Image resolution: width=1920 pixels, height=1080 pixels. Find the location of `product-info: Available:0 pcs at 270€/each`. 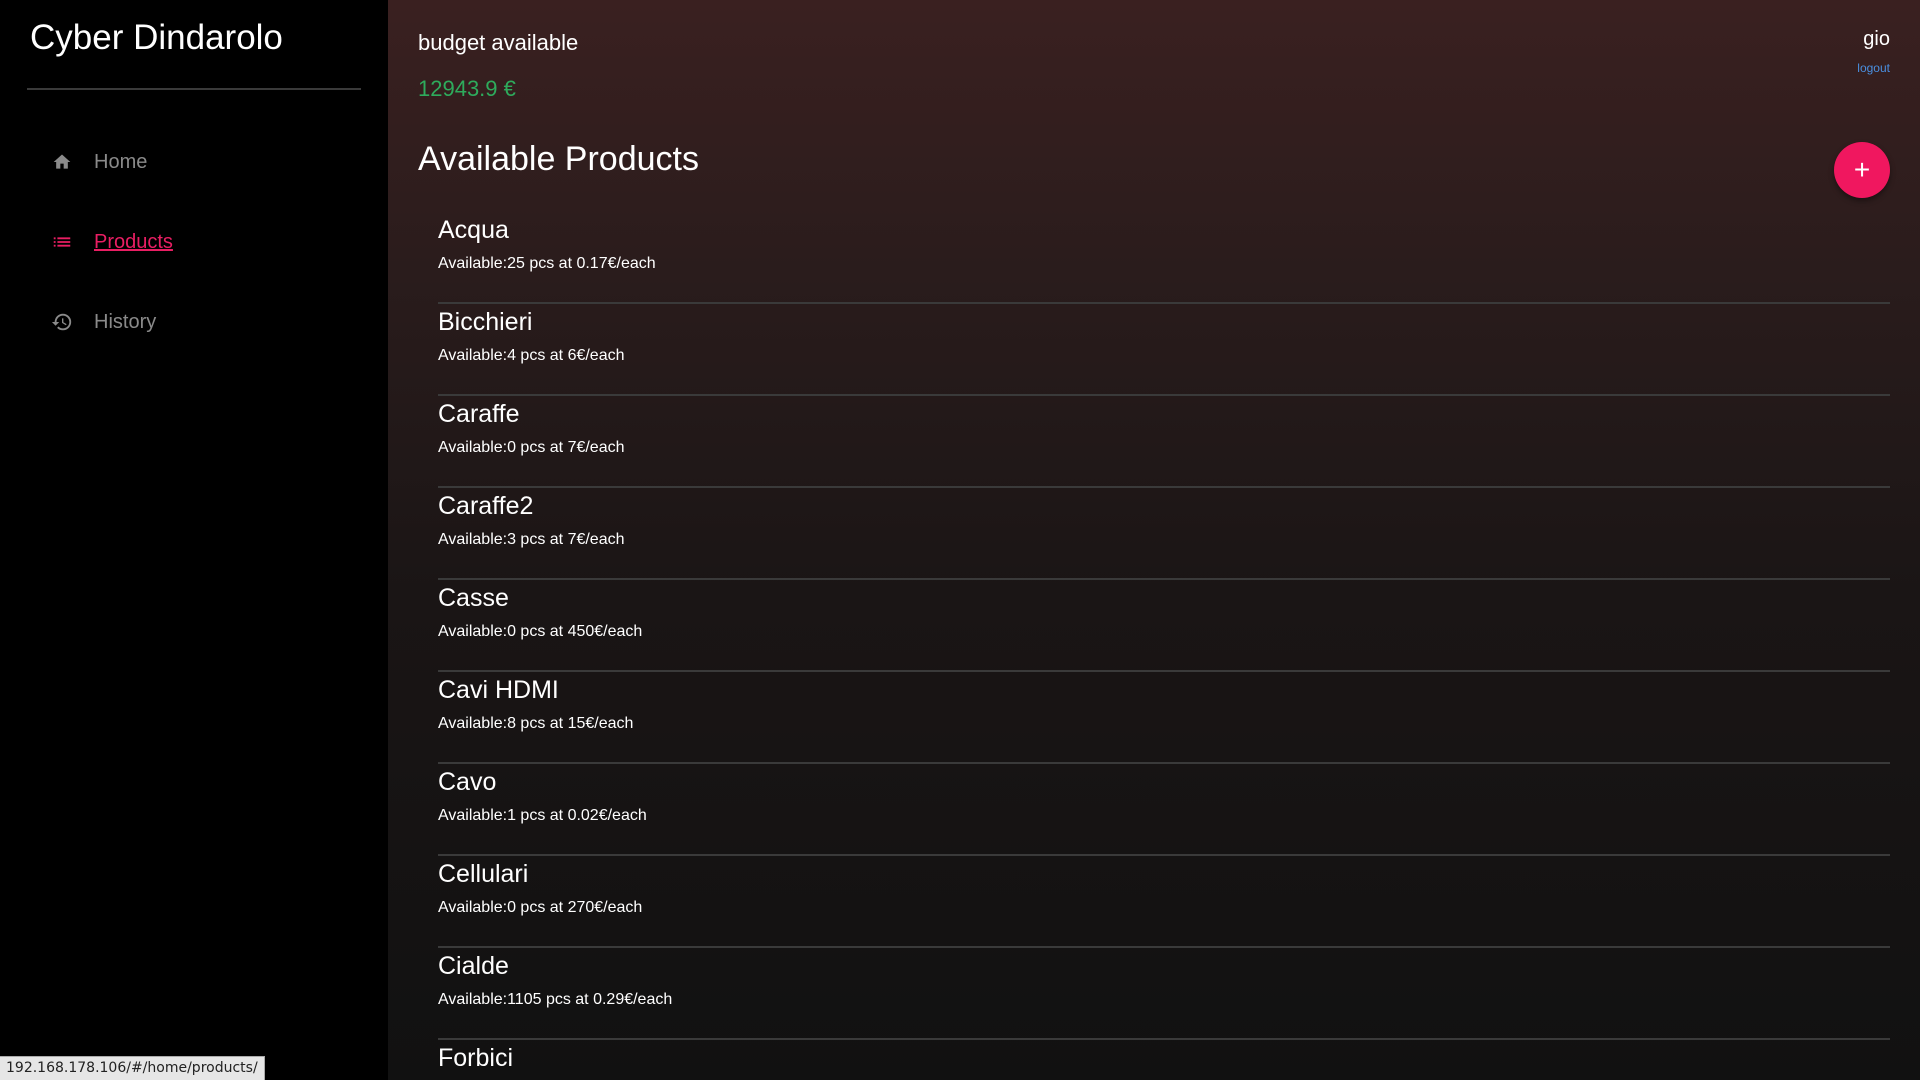

product-info: Available:0 pcs at 270€/each is located at coordinates (540, 907).